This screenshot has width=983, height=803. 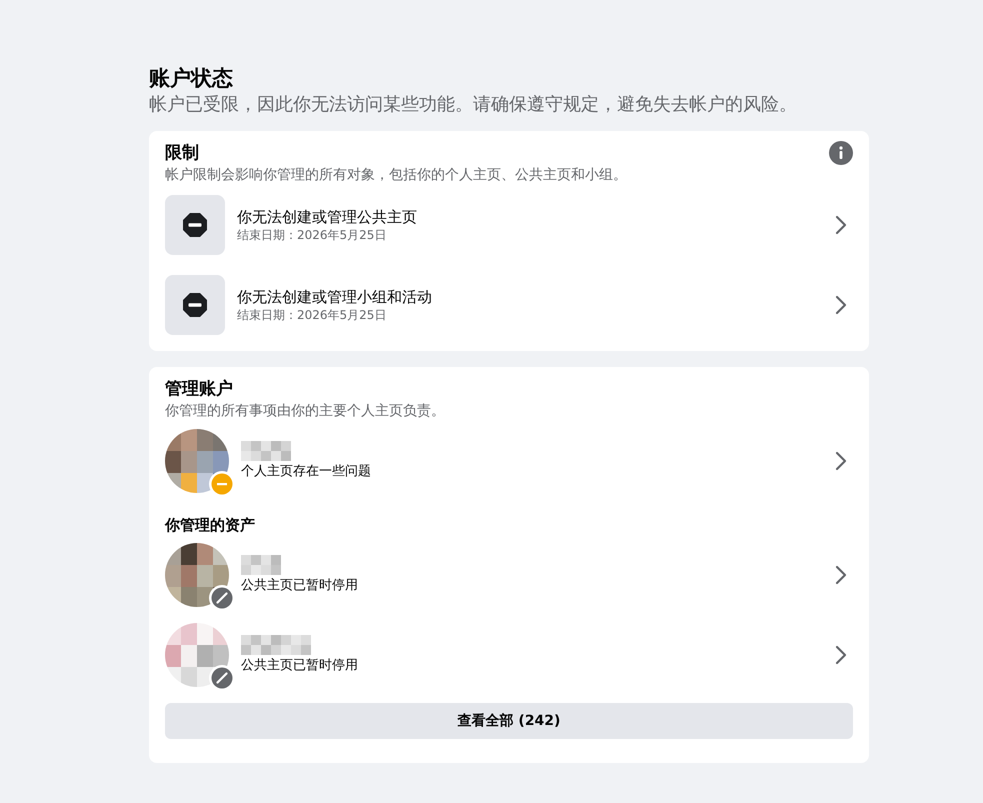 What do you see at coordinates (182, 153) in the screenshot?
I see `section-title: 限制` at bounding box center [182, 153].